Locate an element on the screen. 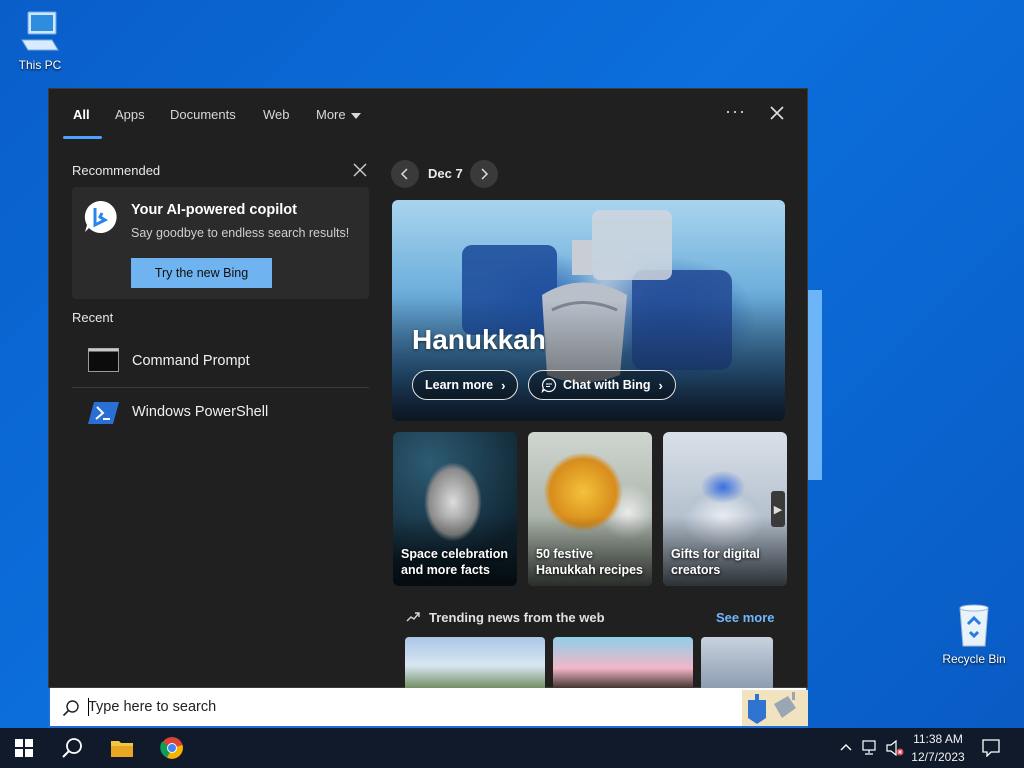  tab-documents: Documents is located at coordinates (203, 114).